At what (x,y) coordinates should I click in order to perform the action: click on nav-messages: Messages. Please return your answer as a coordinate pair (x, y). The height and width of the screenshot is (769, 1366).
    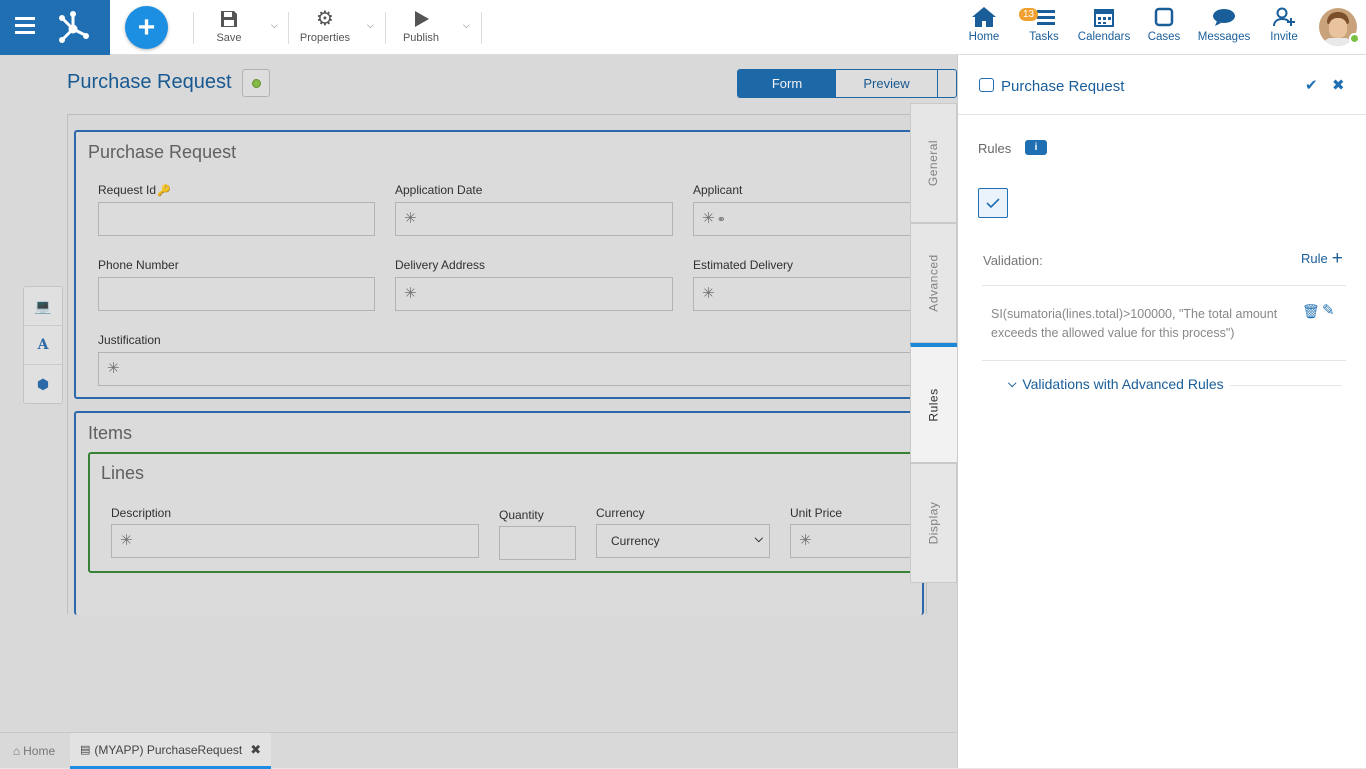
    Looking at the image, I should click on (1224, 24).